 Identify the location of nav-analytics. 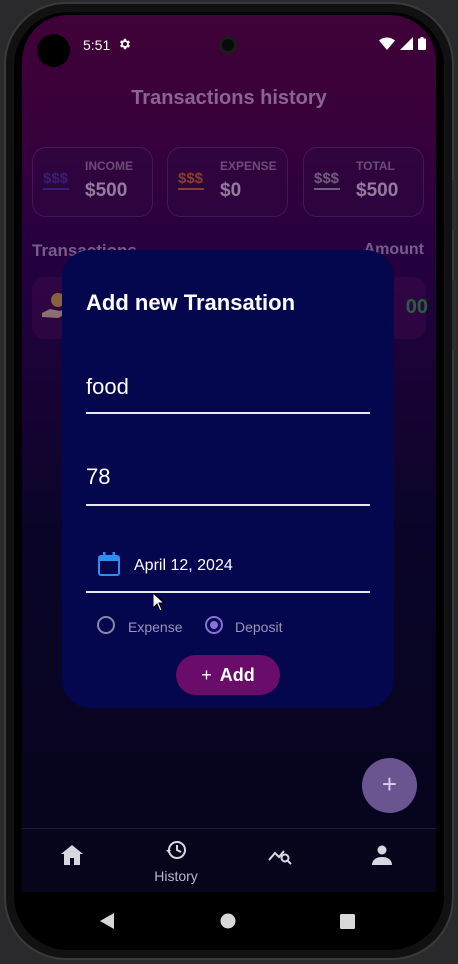
(280, 857).